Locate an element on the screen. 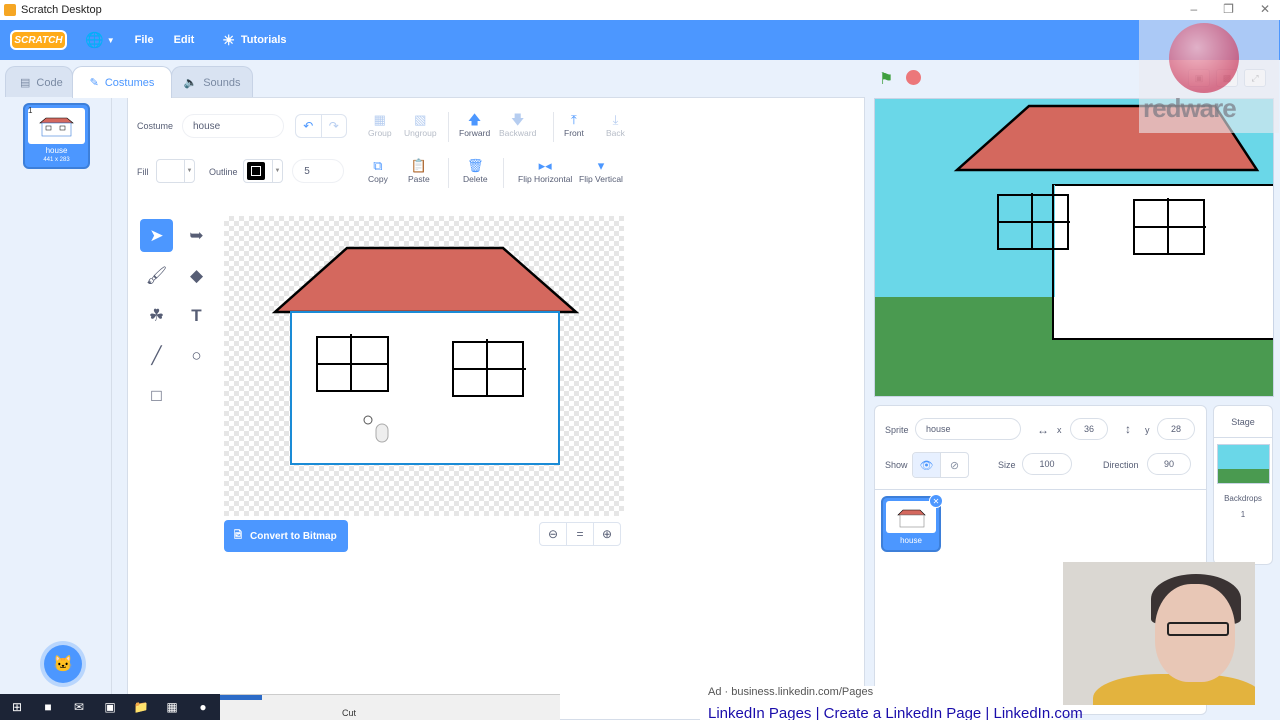 The width and height of the screenshot is (1280, 720). copy-button: ⧉ Copy is located at coordinates (378, 171).